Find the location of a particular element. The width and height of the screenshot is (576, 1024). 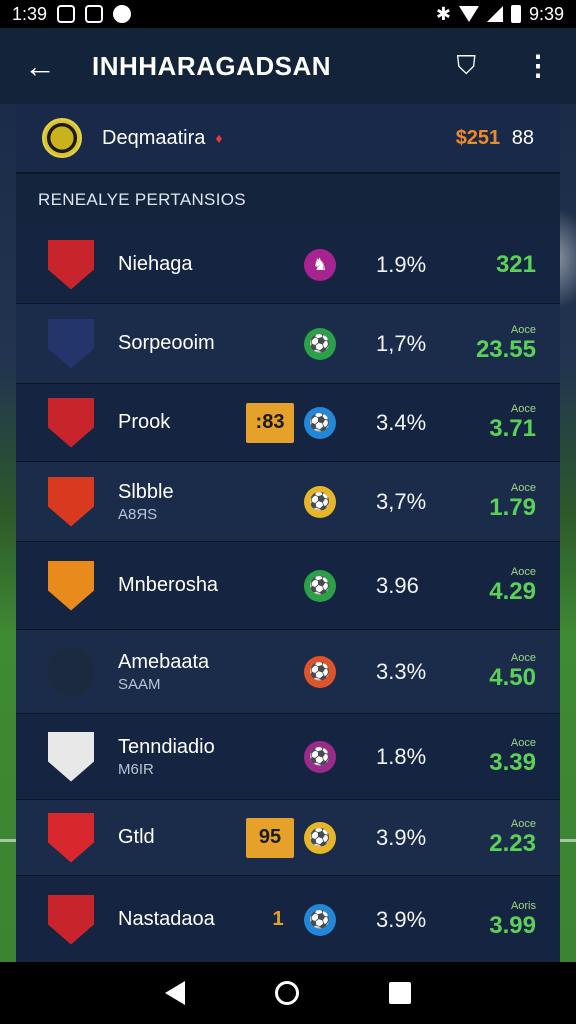

app-bar: ← INHHARAGADSAN ⛉ ⋮ is located at coordinates (288, 66).